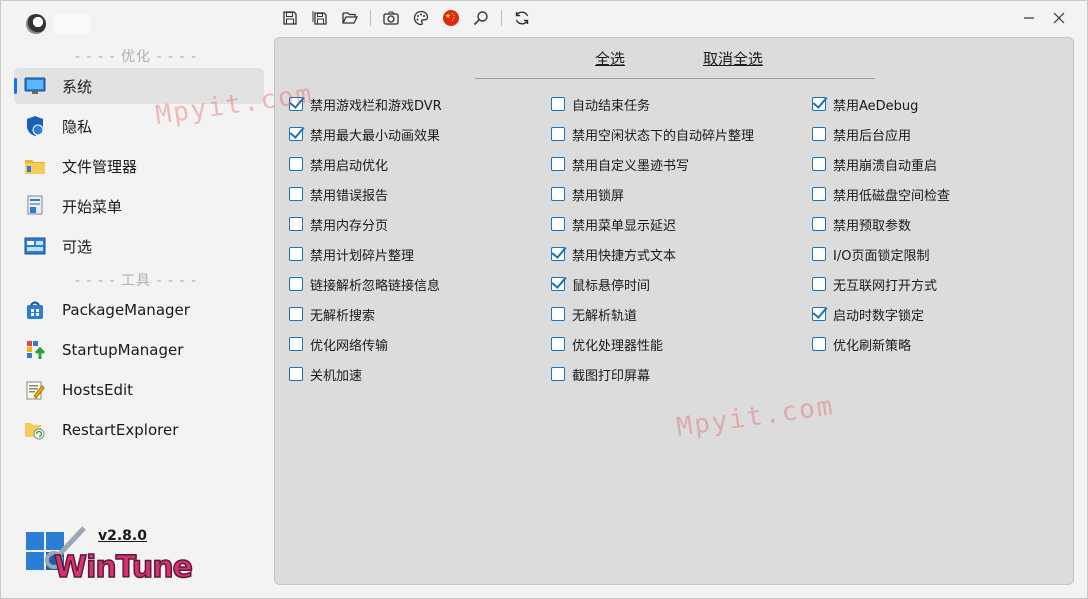  What do you see at coordinates (320, 18) in the screenshot?
I see `save-all-button` at bounding box center [320, 18].